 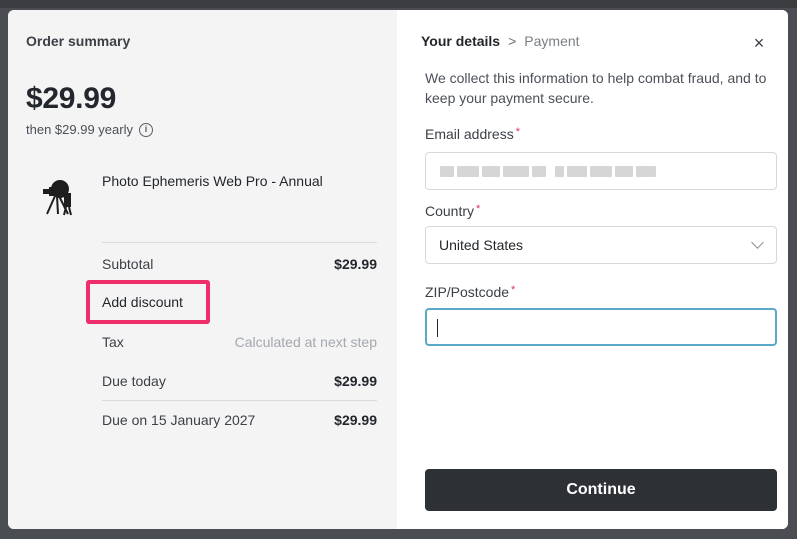 What do you see at coordinates (552, 41) in the screenshot?
I see `breadcrumb-payment: Payment` at bounding box center [552, 41].